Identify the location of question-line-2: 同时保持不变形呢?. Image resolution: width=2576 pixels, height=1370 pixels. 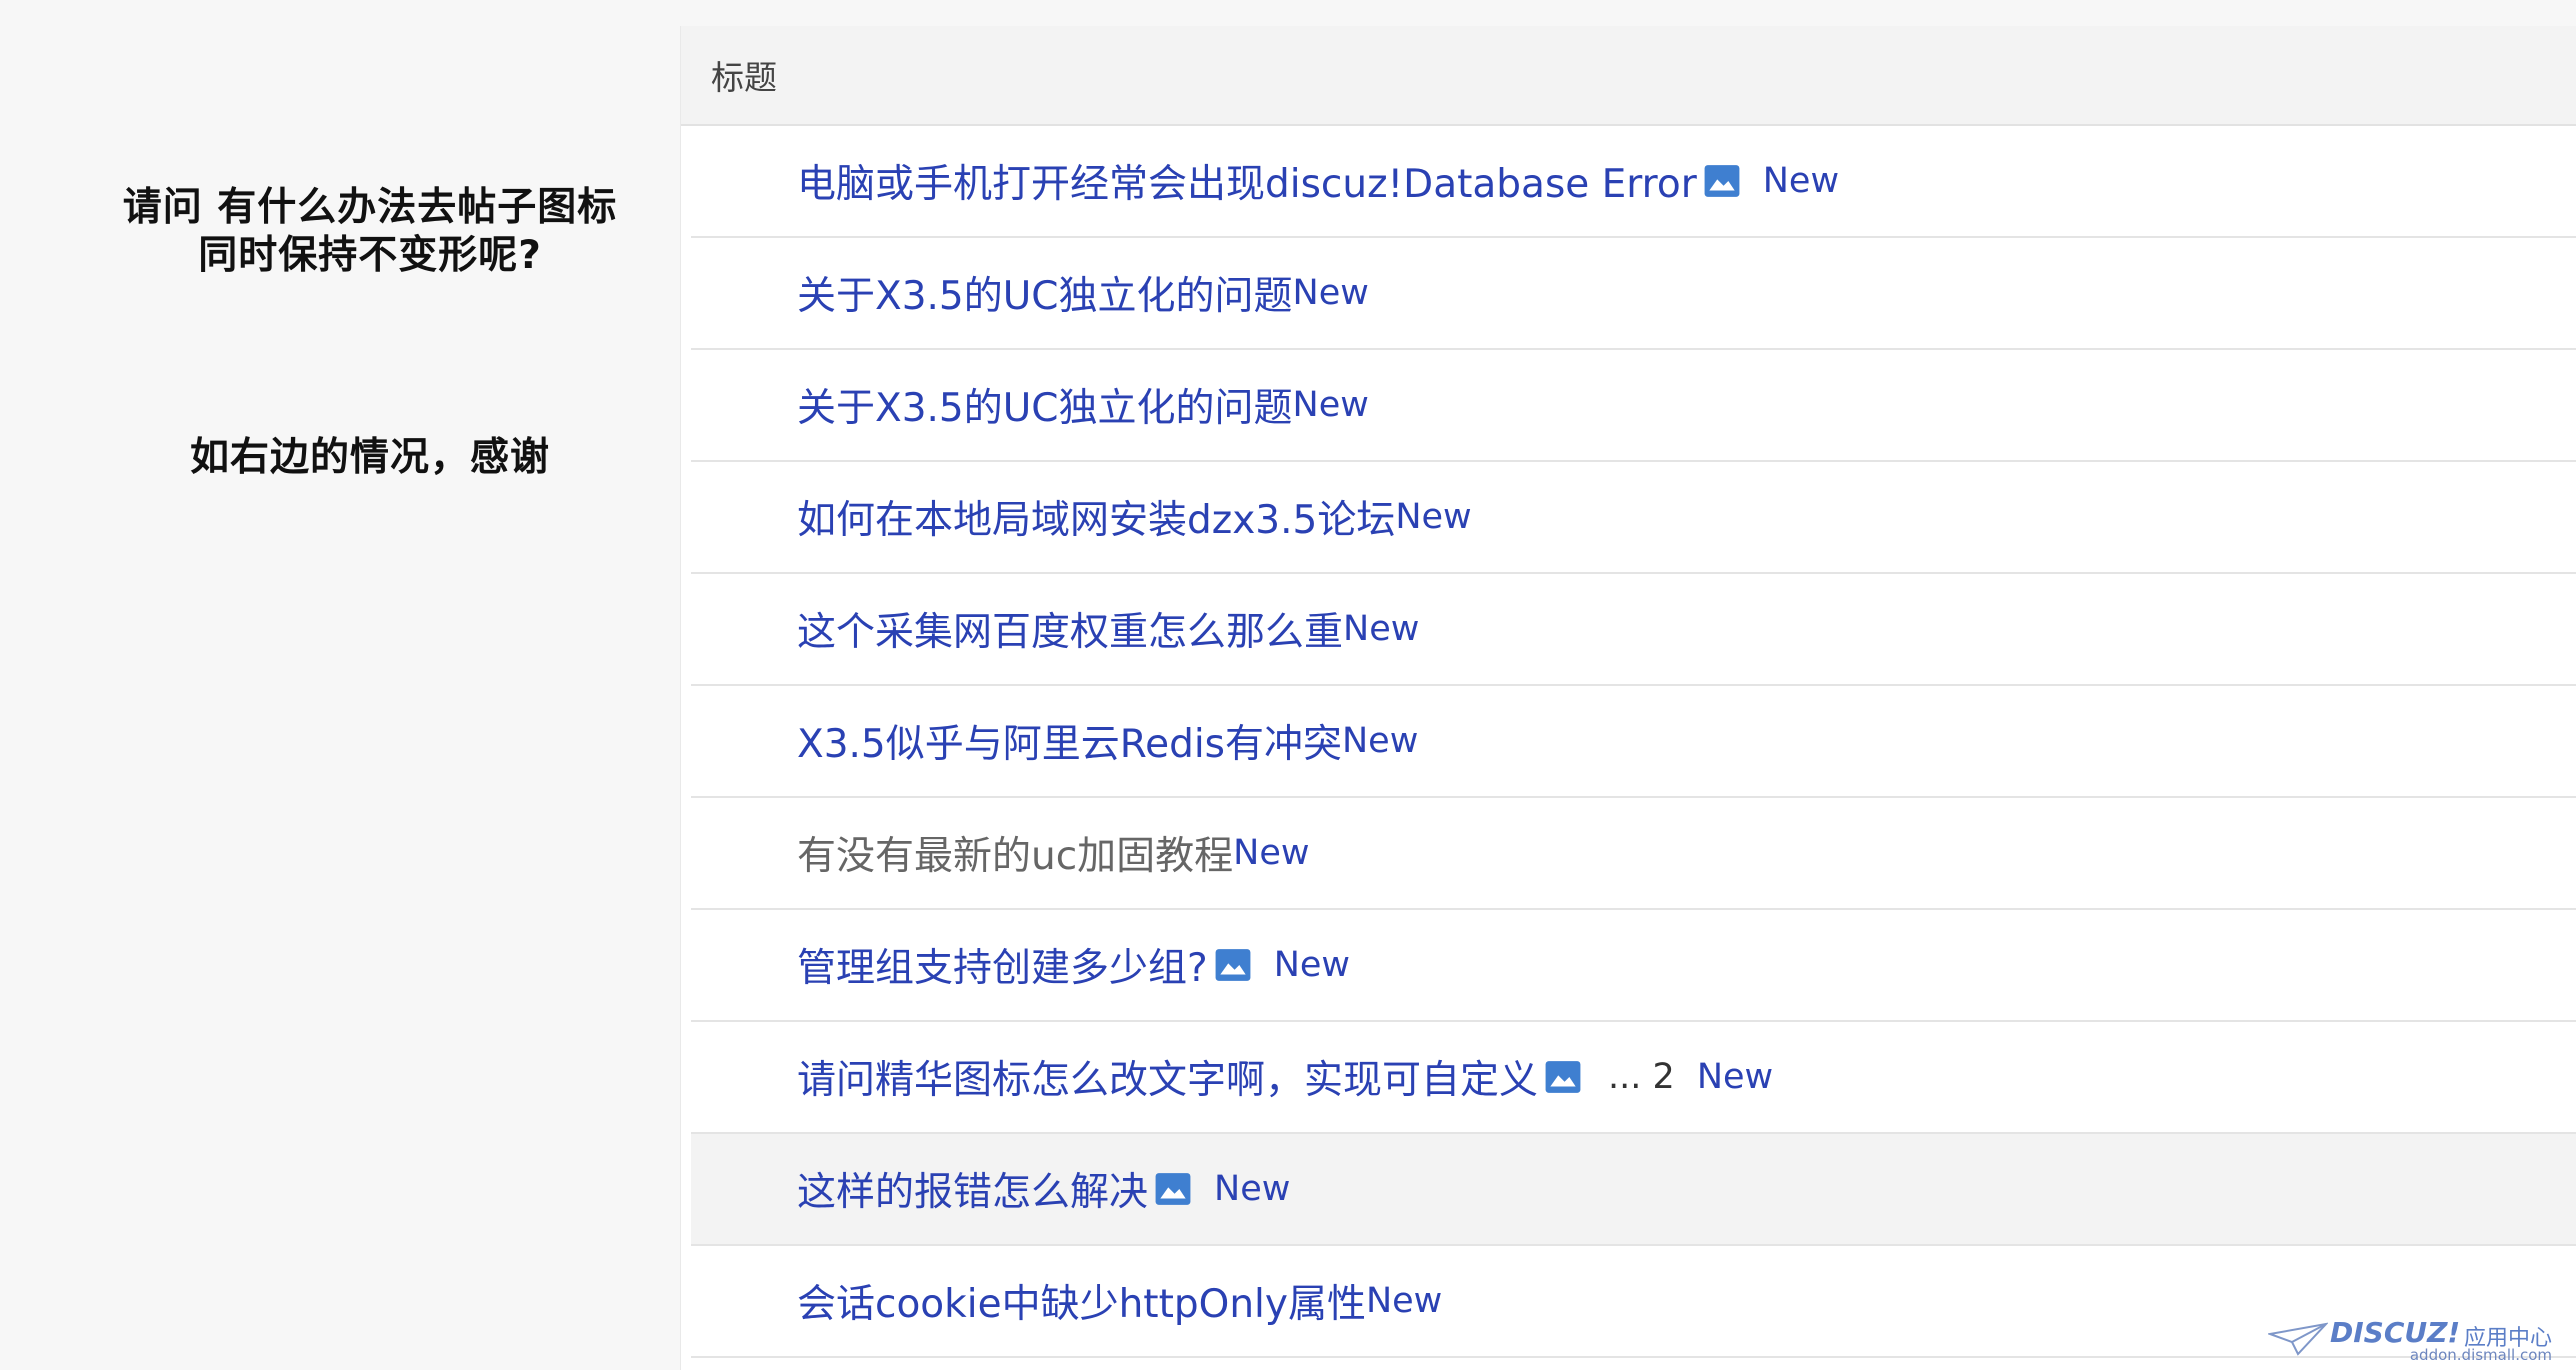
(370, 255).